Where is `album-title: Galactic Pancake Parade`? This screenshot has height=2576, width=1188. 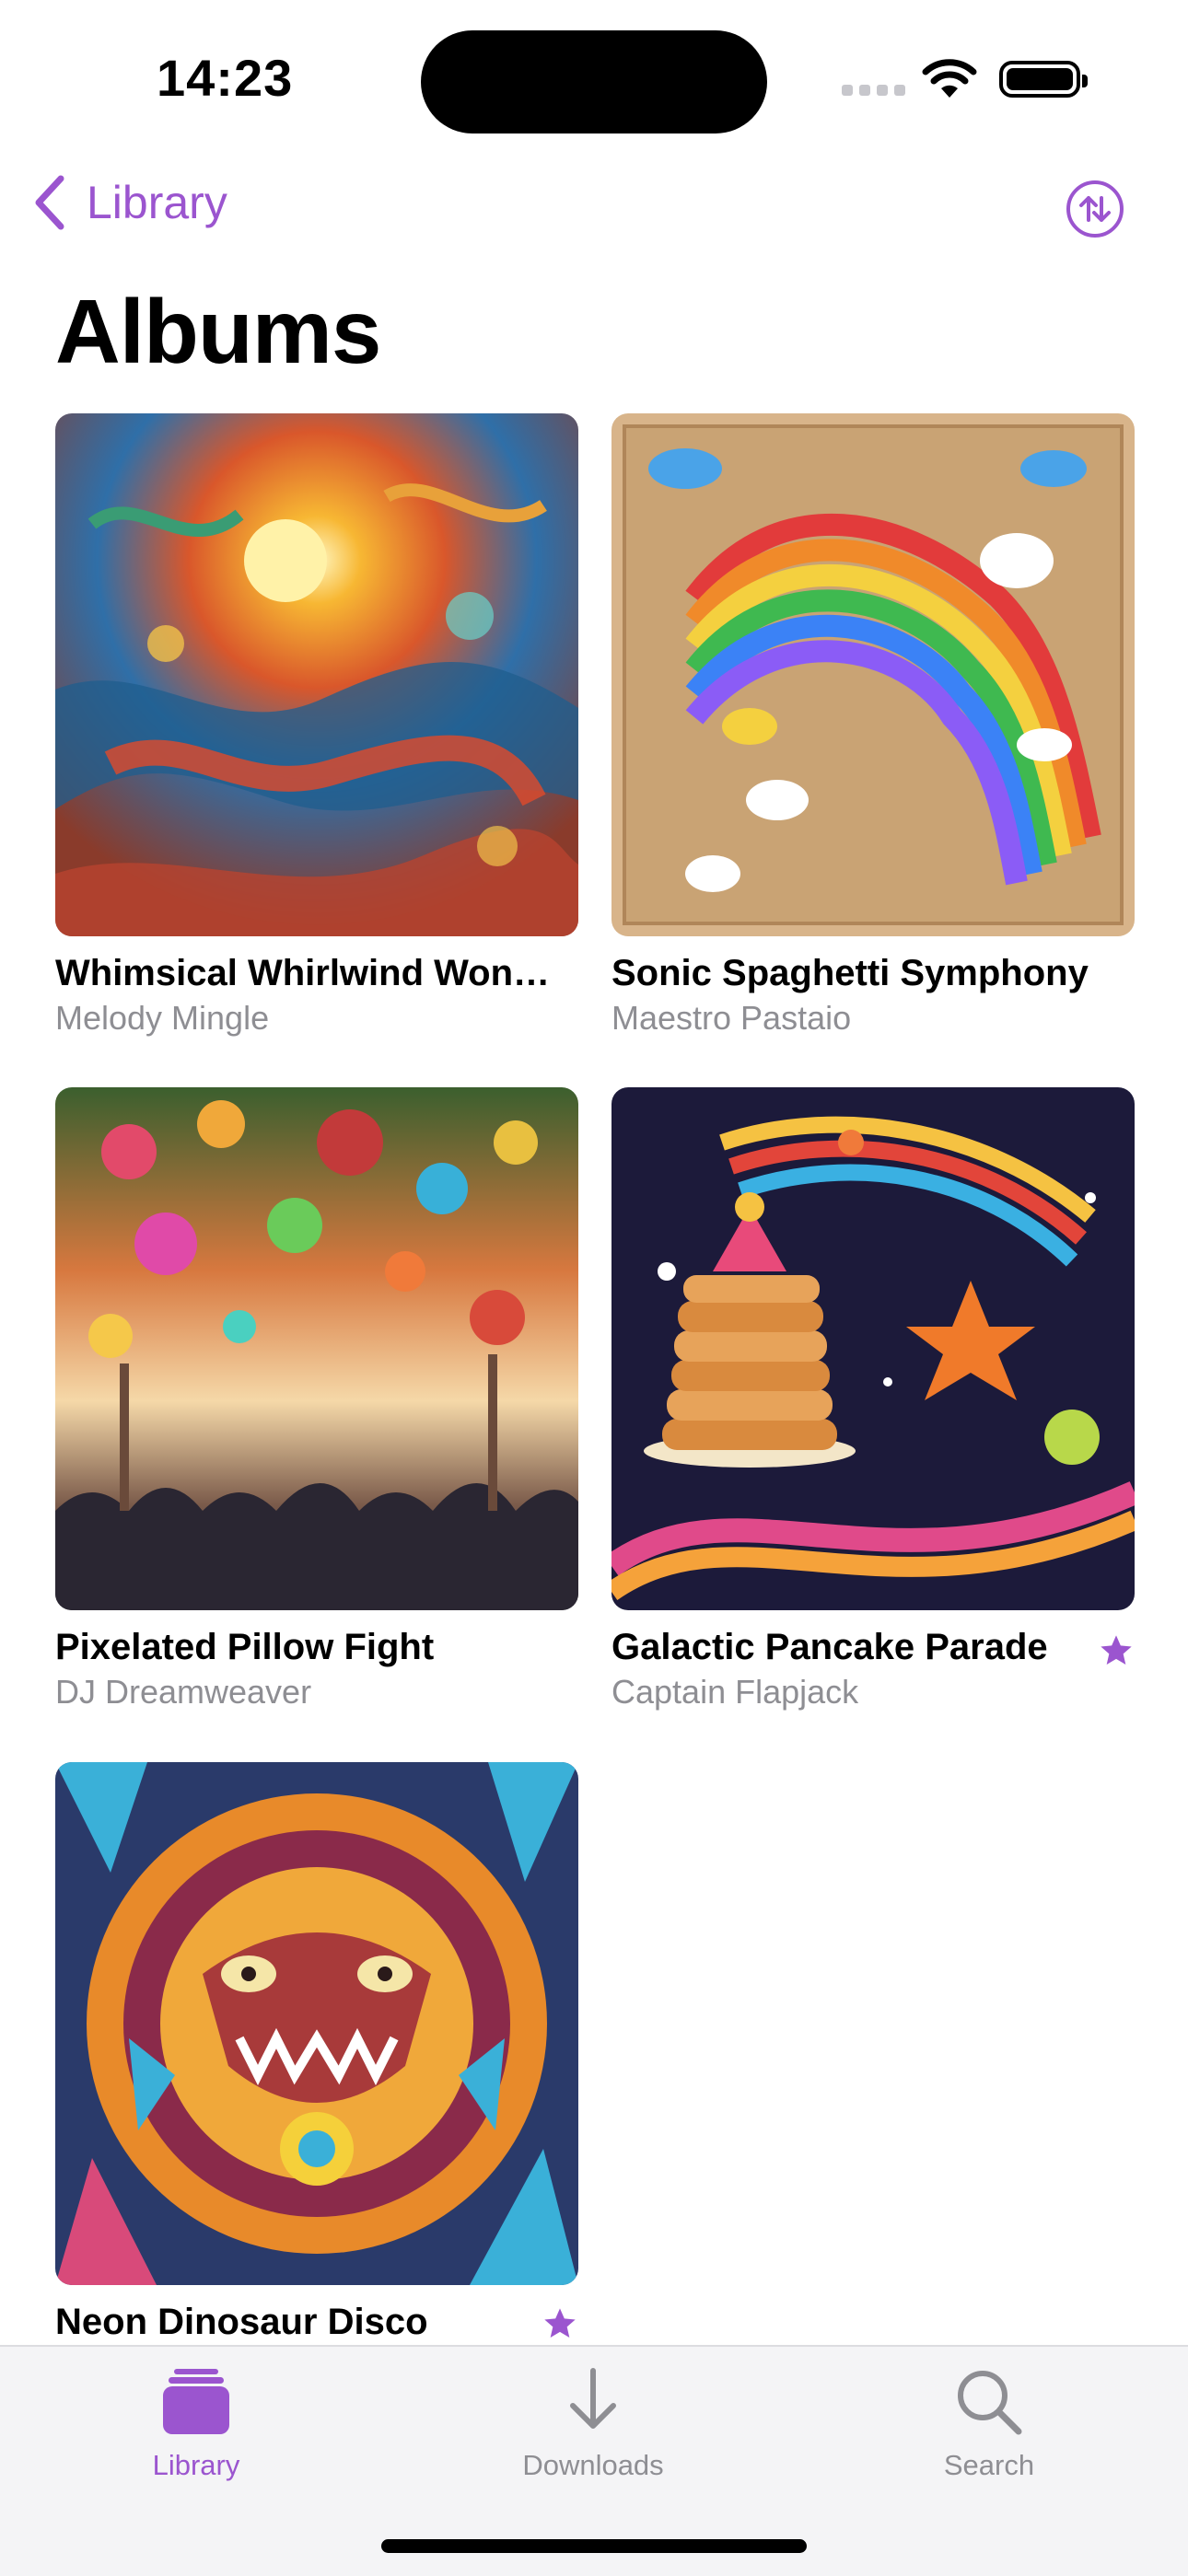
album-title: Galactic Pancake Parade is located at coordinates (829, 1647).